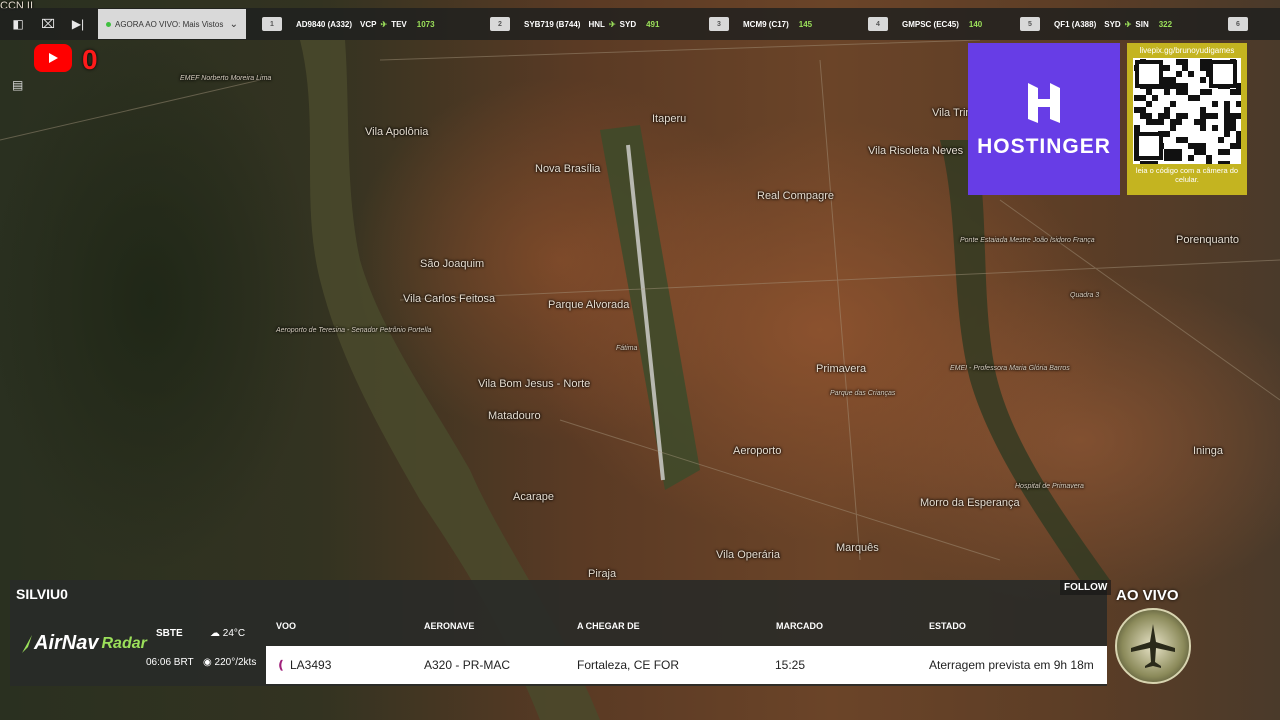  What do you see at coordinates (627, 348) in the screenshot?
I see `map-label: Fátima` at bounding box center [627, 348].